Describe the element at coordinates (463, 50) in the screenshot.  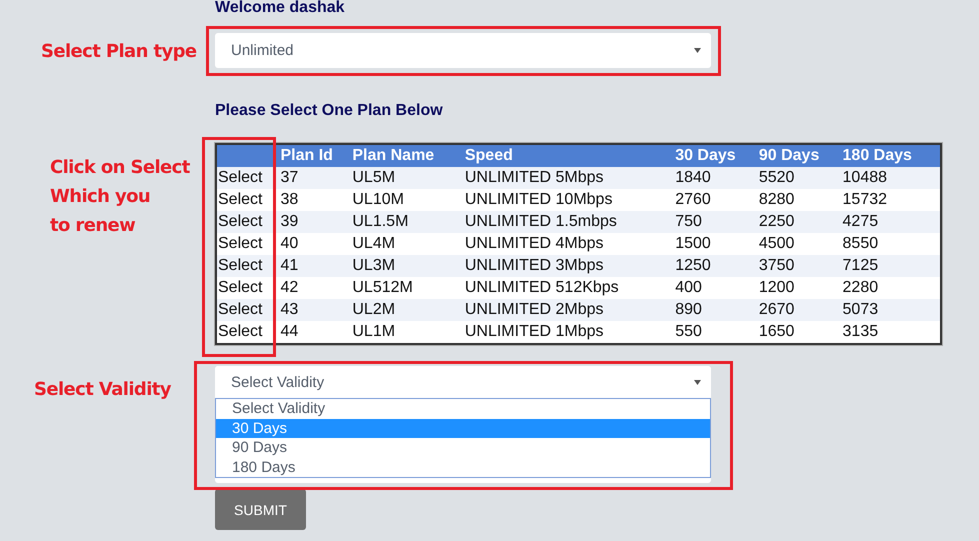
I see `plan-type-select: Unlimited` at that location.